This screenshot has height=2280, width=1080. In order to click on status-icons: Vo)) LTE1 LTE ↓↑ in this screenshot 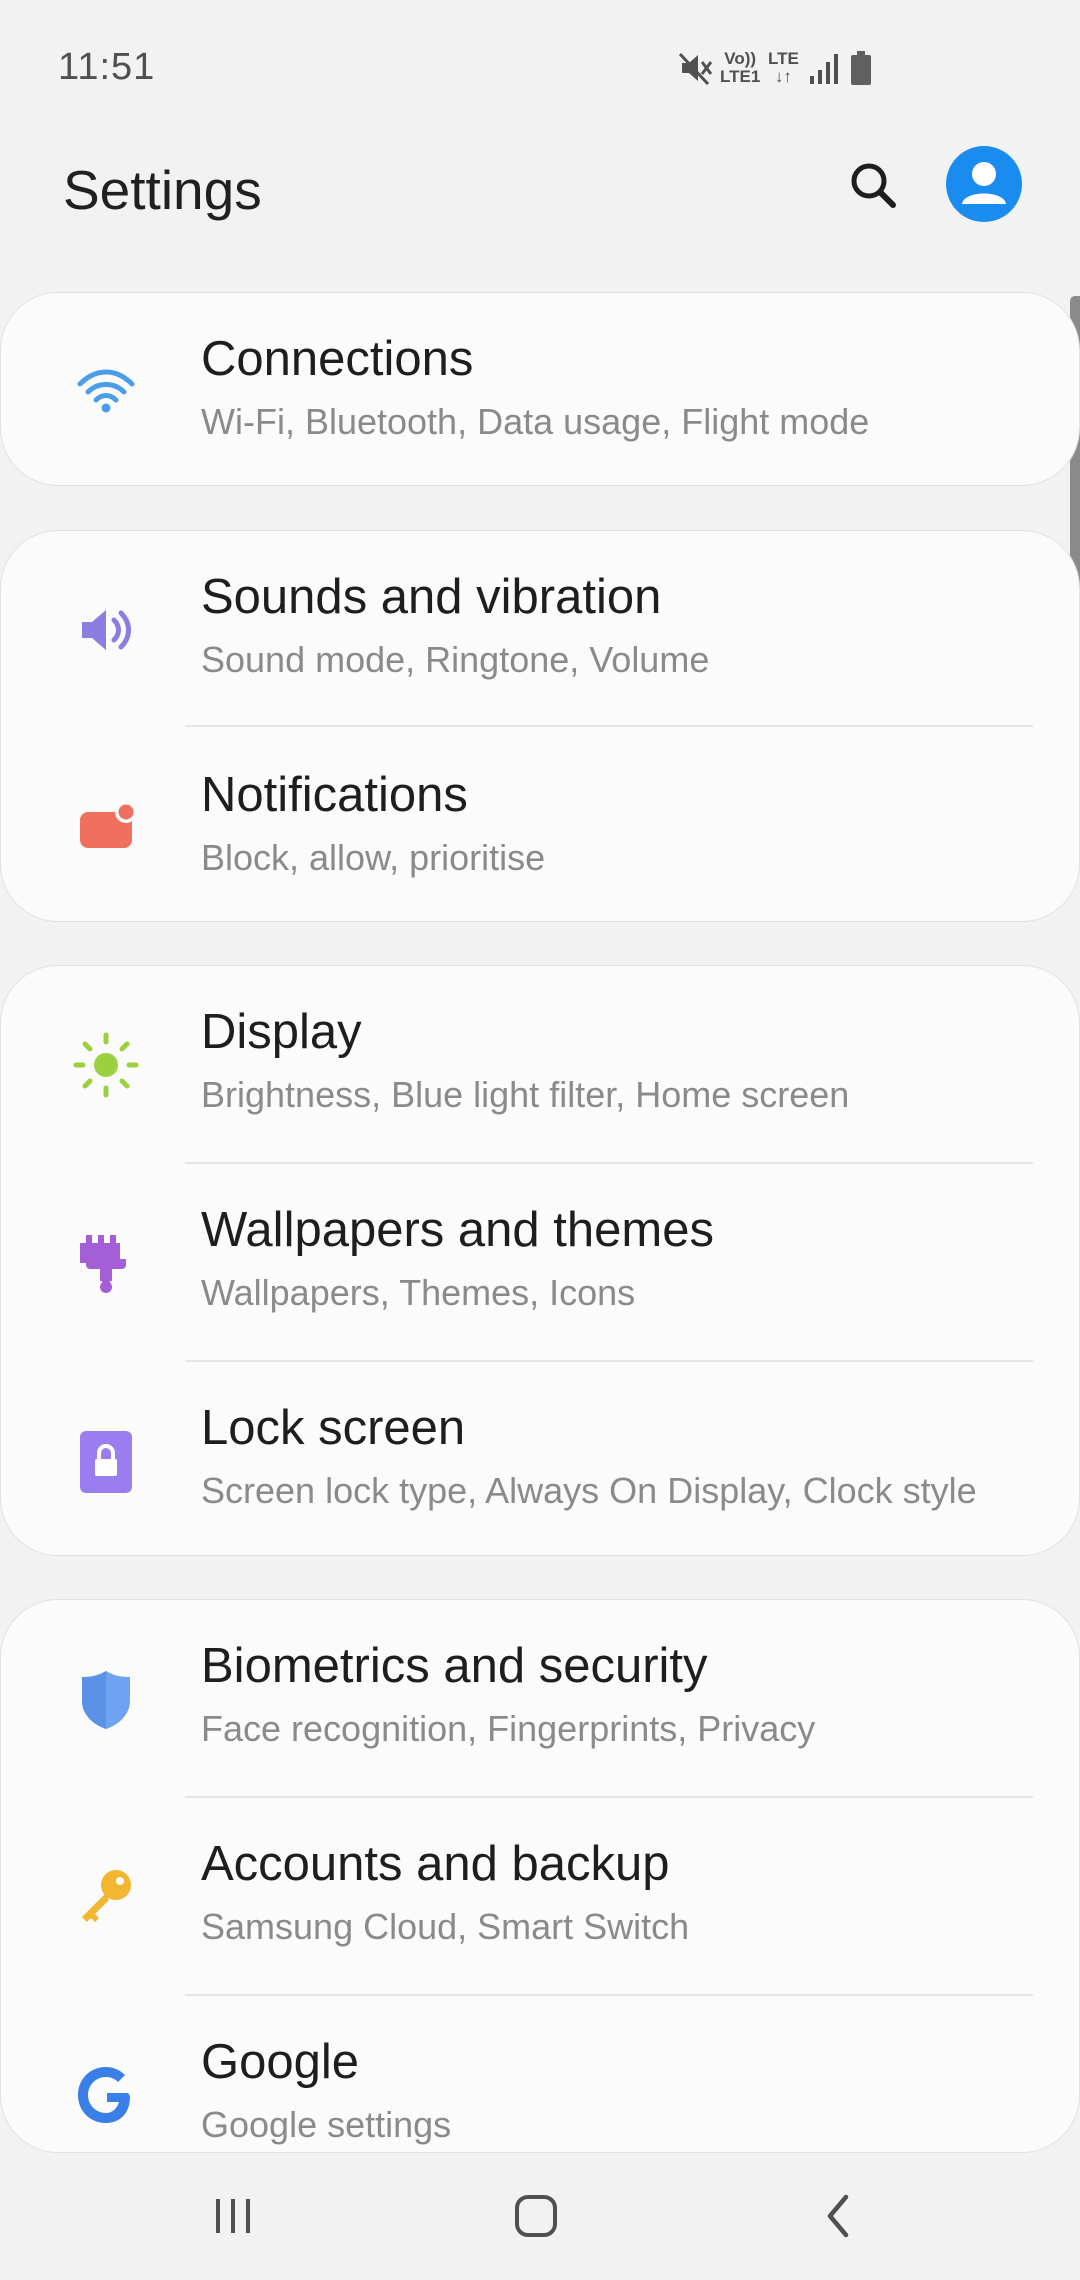, I will do `click(778, 68)`.